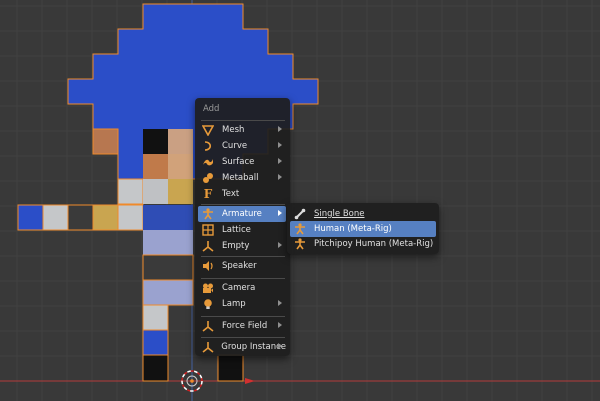  Describe the element at coordinates (300, 214) in the screenshot. I see `bone-icon` at that location.